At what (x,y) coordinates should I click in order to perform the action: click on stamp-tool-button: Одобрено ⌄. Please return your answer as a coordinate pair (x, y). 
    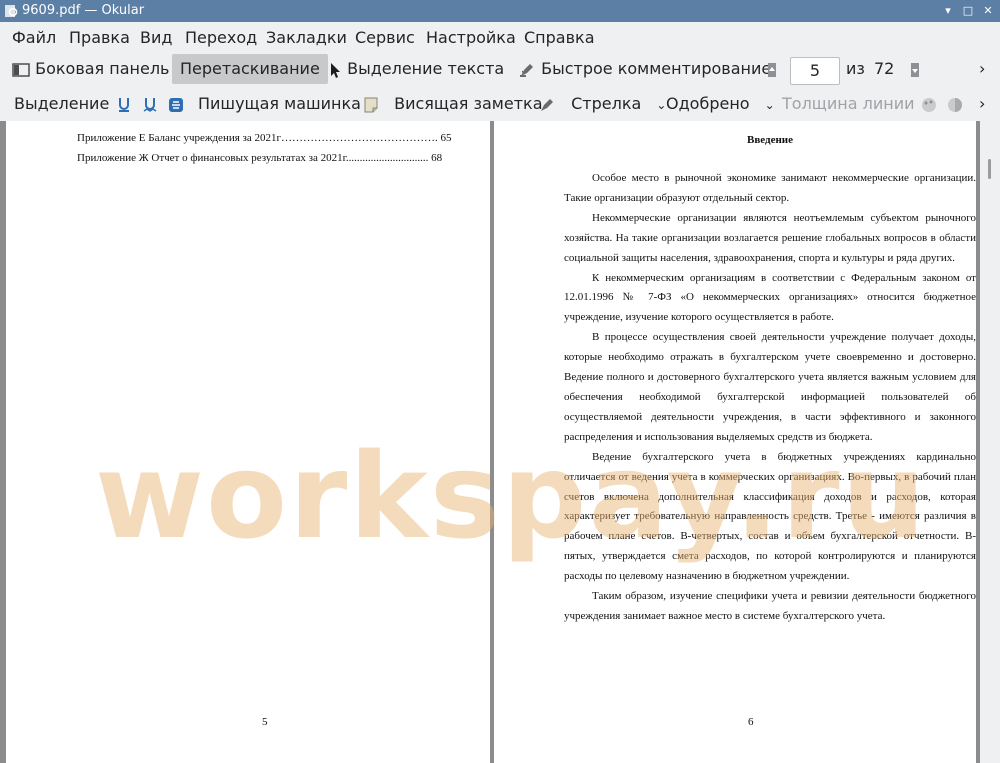
    Looking at the image, I should click on (720, 104).